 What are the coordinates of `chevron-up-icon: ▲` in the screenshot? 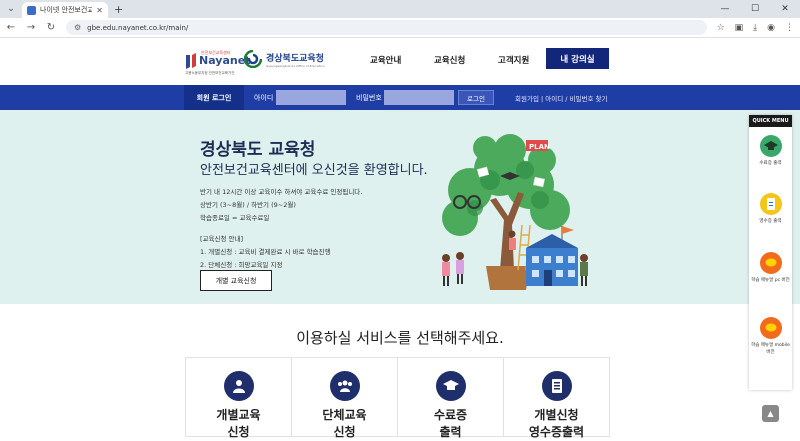 It's located at (770, 413).